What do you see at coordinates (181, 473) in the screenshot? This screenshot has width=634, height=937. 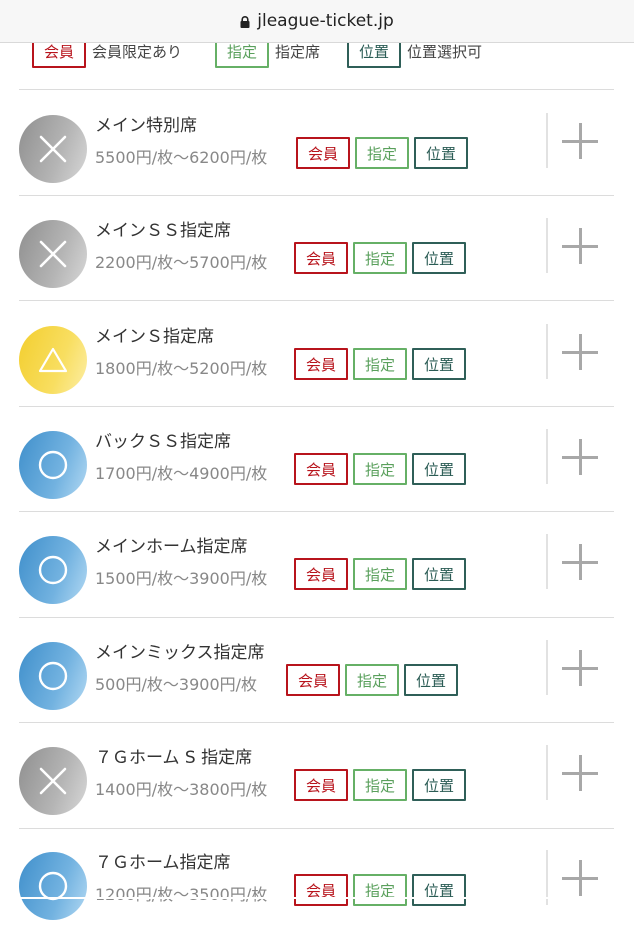 I see `seat-price: 1700円/枚〜4900円/枚` at bounding box center [181, 473].